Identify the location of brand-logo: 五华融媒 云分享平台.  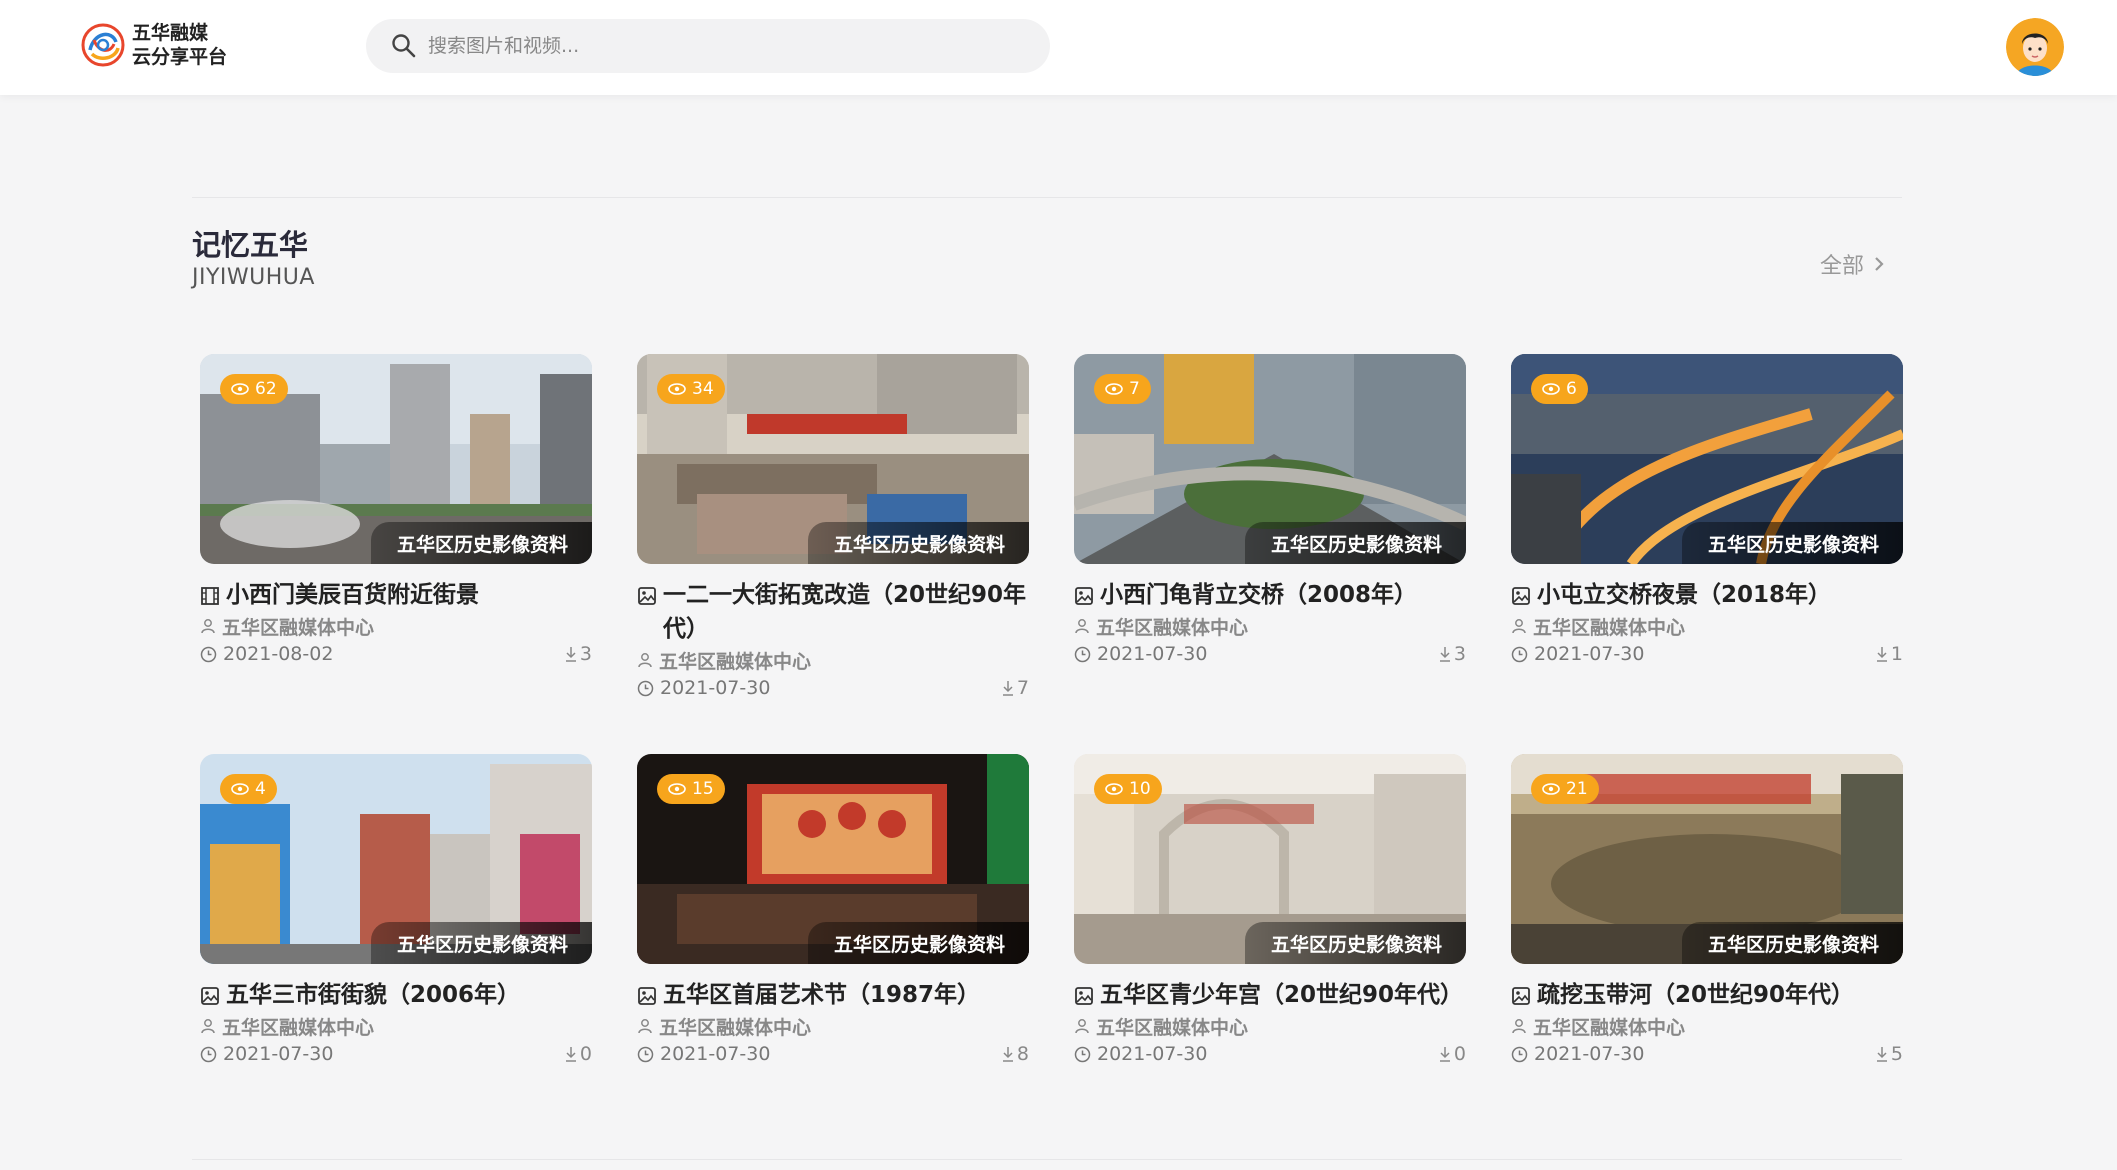
(153, 45).